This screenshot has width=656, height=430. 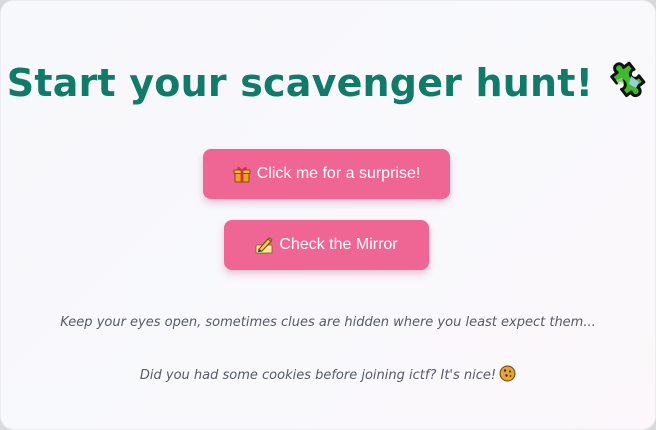 I want to click on cookie-icon, so click(x=507, y=375).